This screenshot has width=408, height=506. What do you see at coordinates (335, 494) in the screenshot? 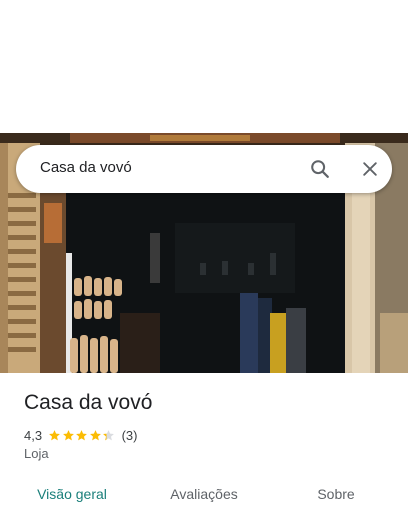
I see `tab-about: Sobre` at bounding box center [335, 494].